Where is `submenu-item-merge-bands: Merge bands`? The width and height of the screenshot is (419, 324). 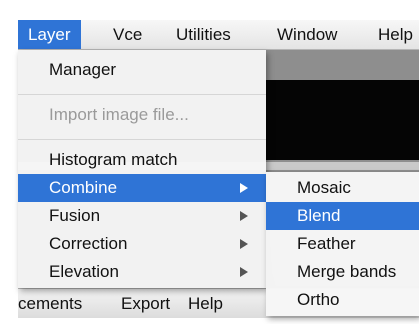
submenu-item-merge-bands: Merge bands is located at coordinates (342, 272).